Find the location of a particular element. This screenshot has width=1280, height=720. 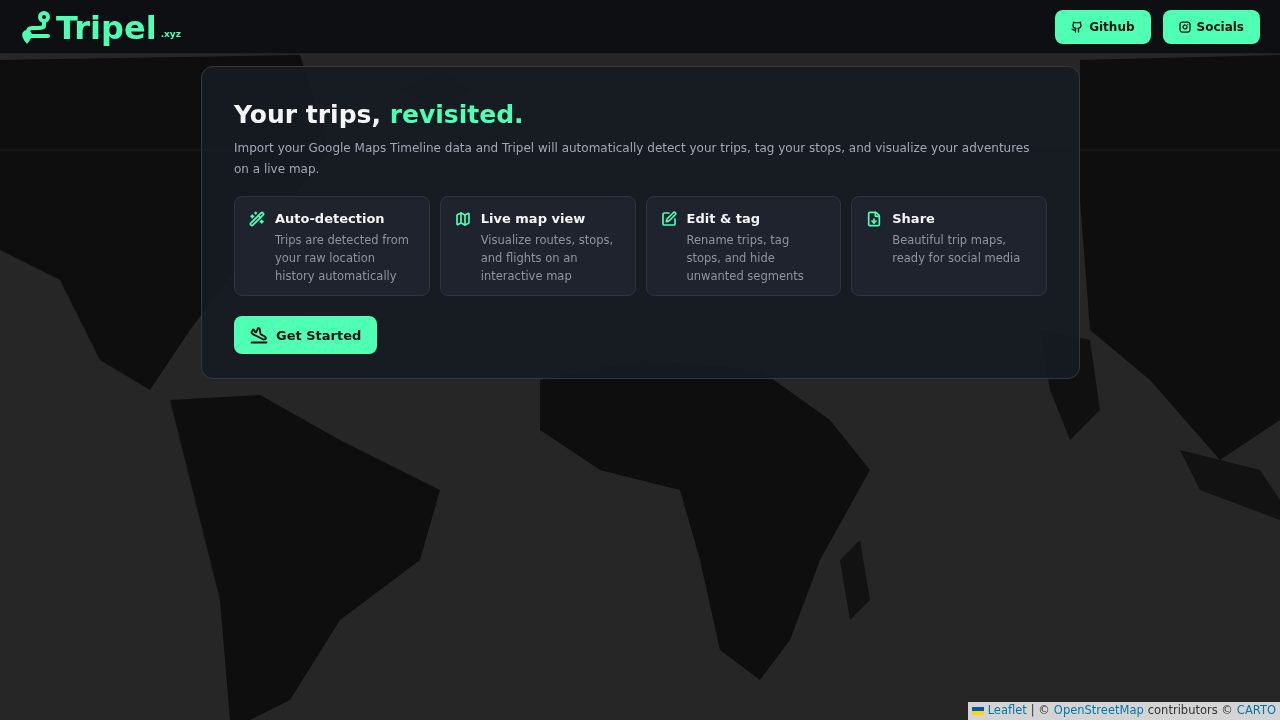

map-icon is located at coordinates (462, 219).